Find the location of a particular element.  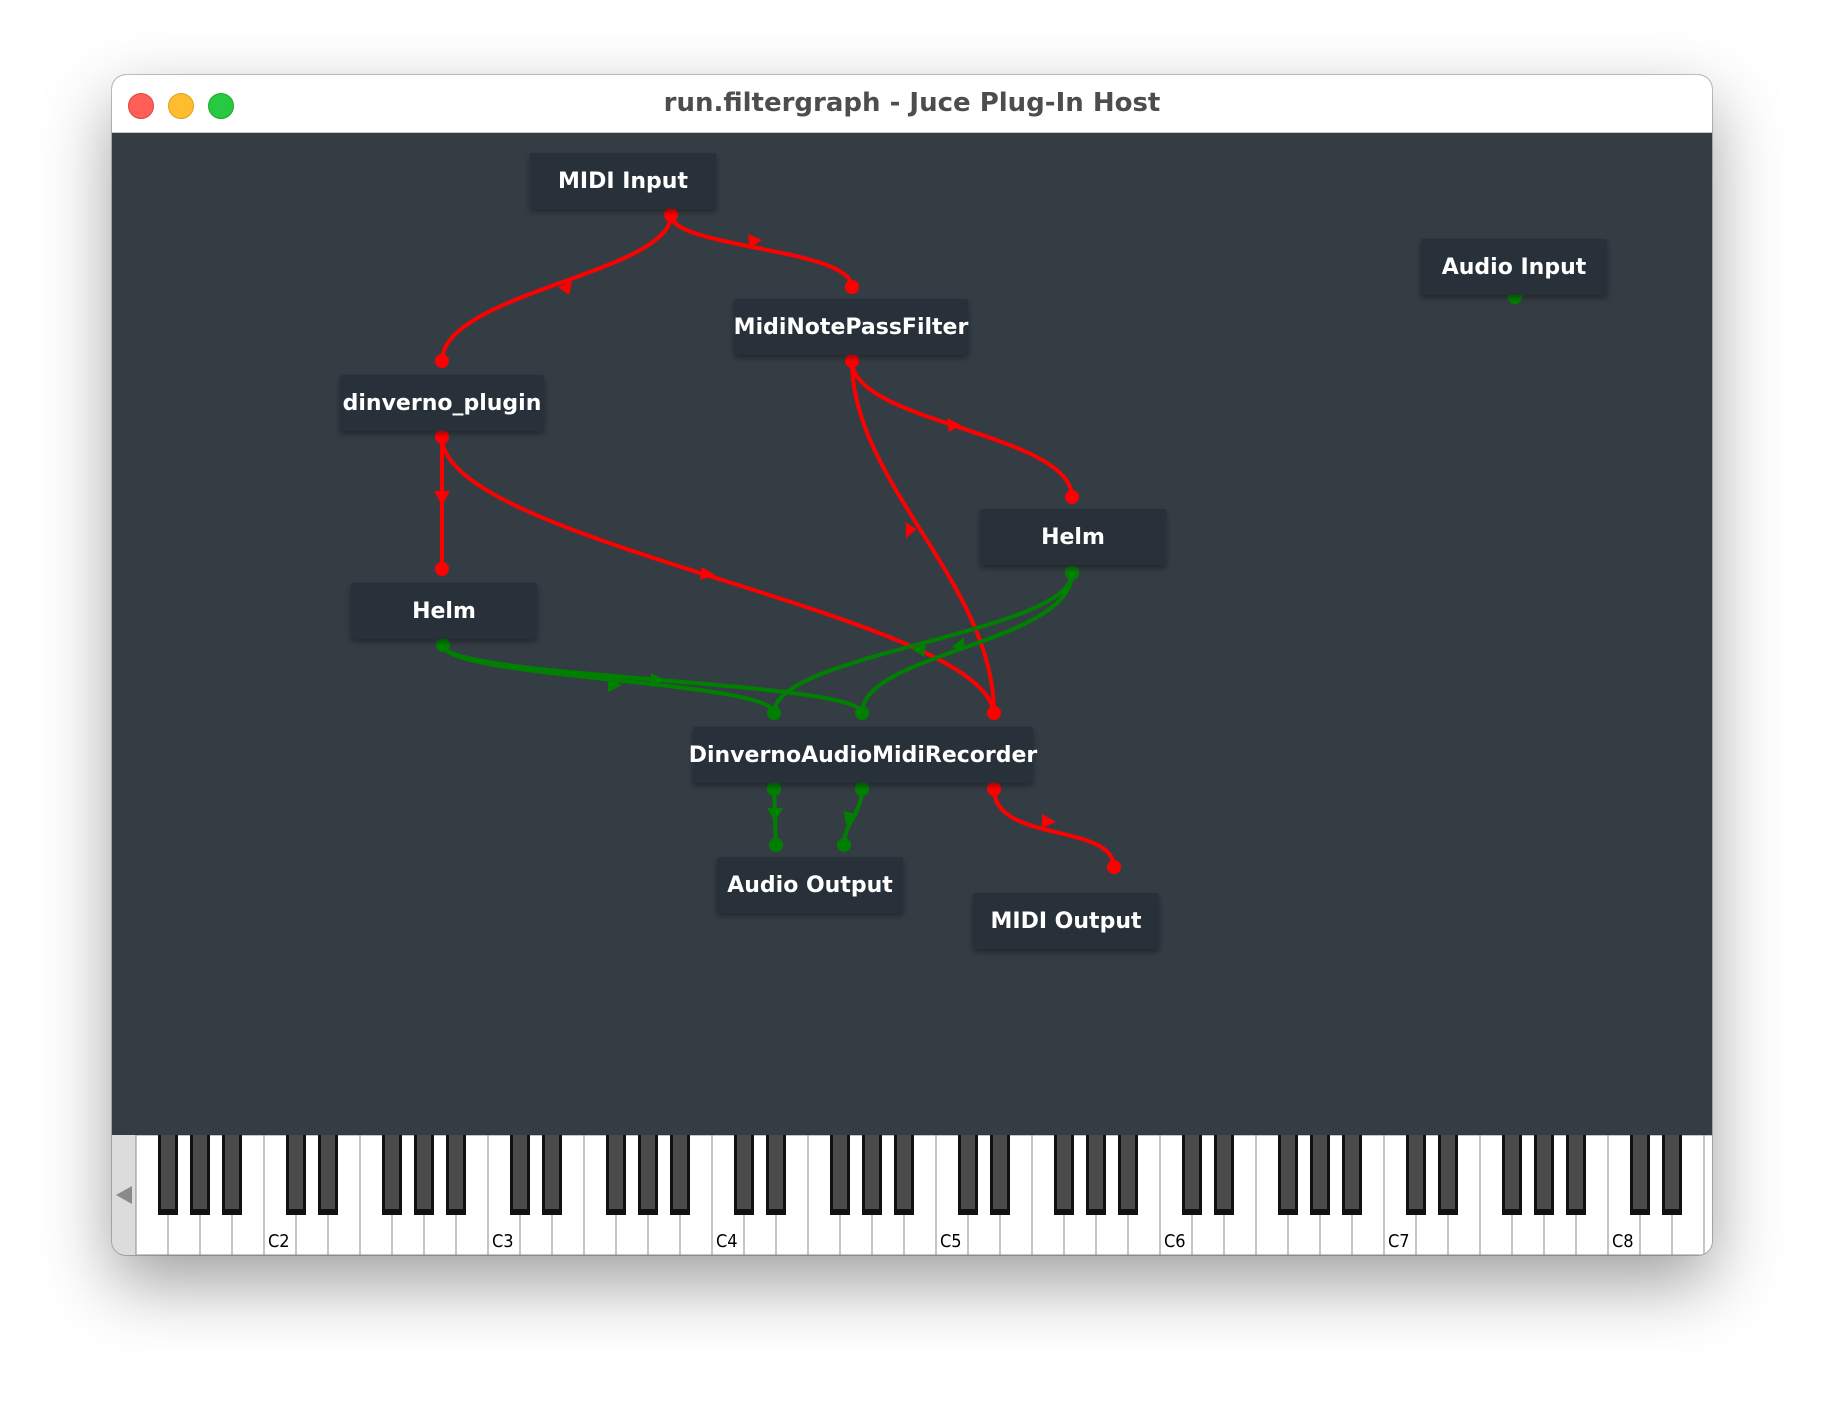

audio-in-pin-output-l is located at coordinates (776, 845).